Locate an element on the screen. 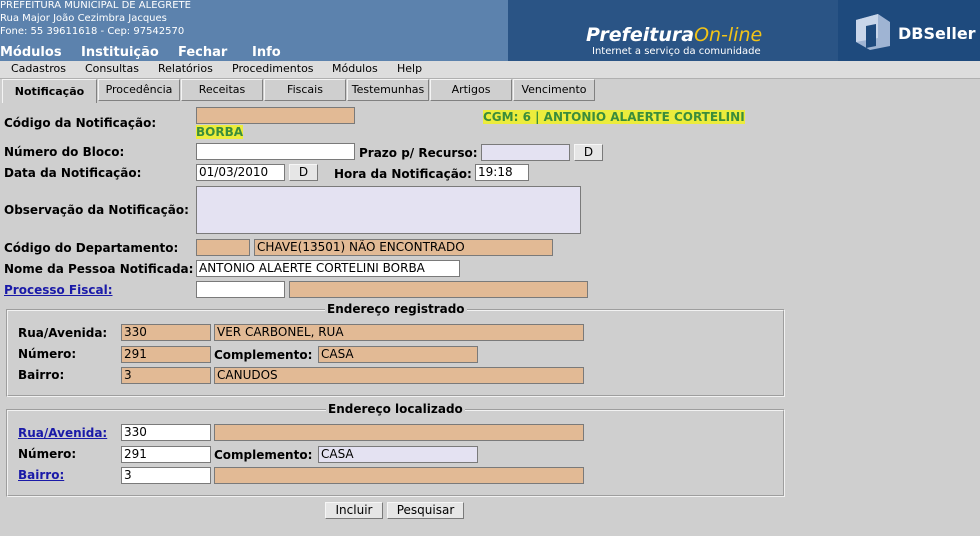 This screenshot has height=536, width=980. brand-online: On-line is located at coordinates (728, 35).